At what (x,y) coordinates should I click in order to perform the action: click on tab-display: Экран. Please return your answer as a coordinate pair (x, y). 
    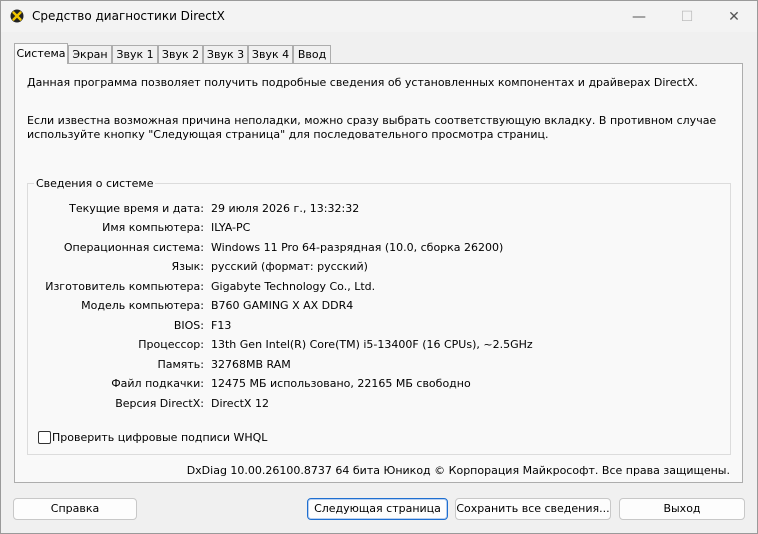
    Looking at the image, I should click on (90, 54).